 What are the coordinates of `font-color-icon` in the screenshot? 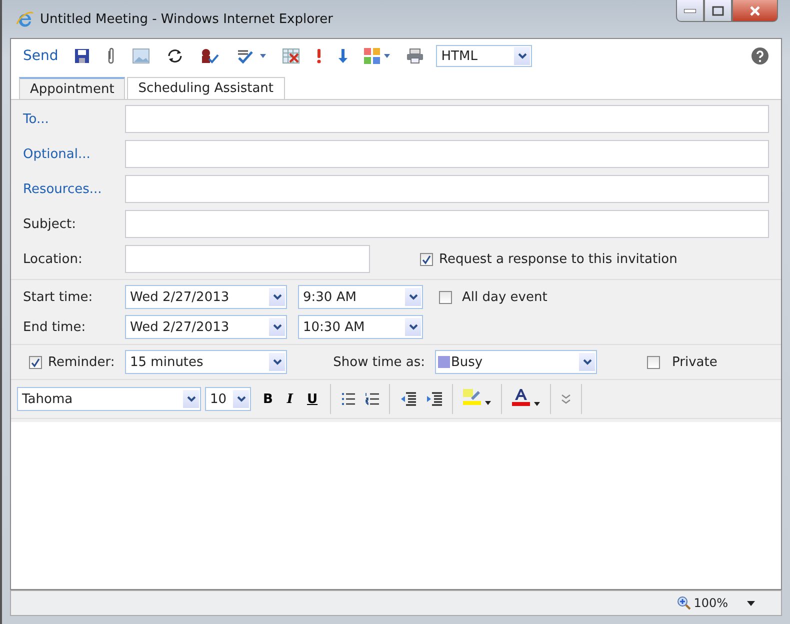 It's located at (521, 397).